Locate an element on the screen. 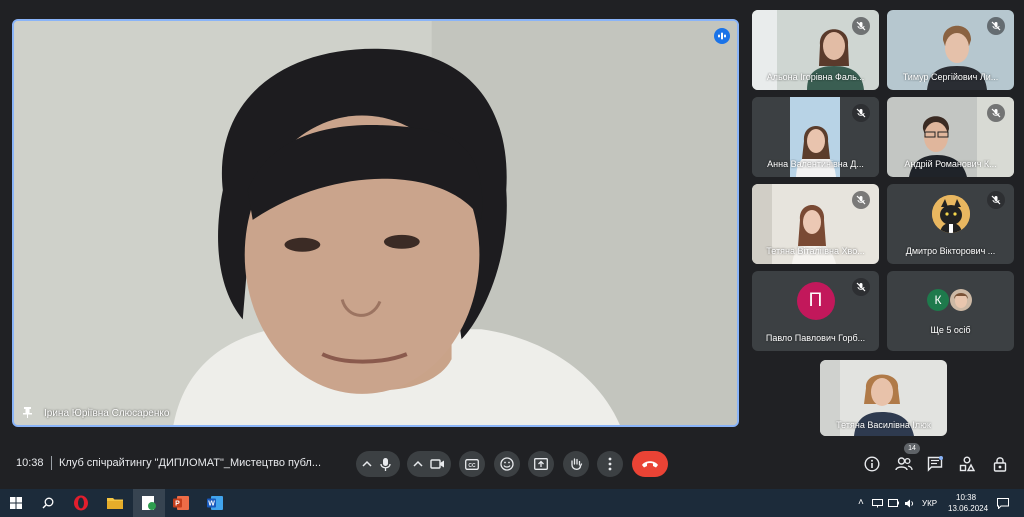 The height and width of the screenshot is (517, 1024). self-view-name: Тетяна Василівна Ілюк is located at coordinates (883, 425).